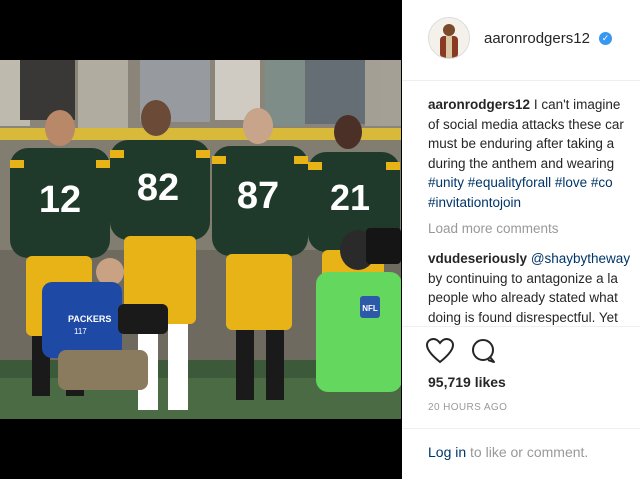  I want to click on caption-text-line1: I can't imagine, so click(577, 104).